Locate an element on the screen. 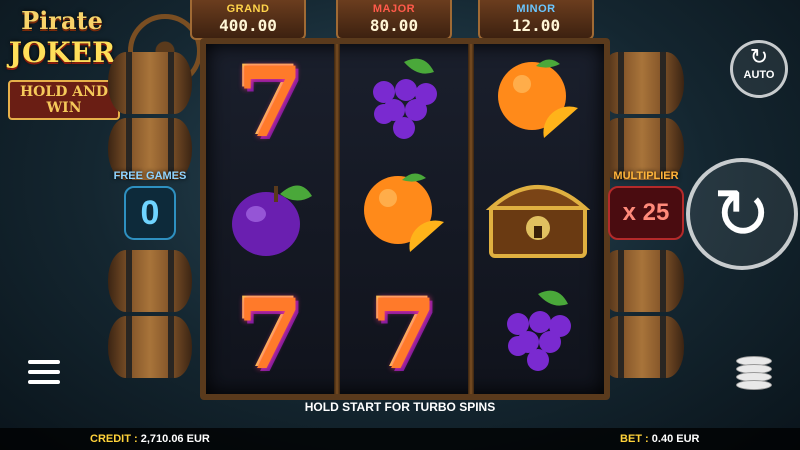  free-games-label: FREE GAMES is located at coordinates (150, 176).